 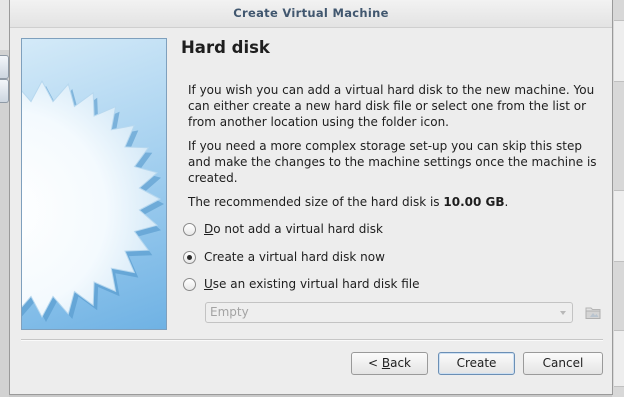 I want to click on page-title: Hard disk, so click(x=225, y=47).